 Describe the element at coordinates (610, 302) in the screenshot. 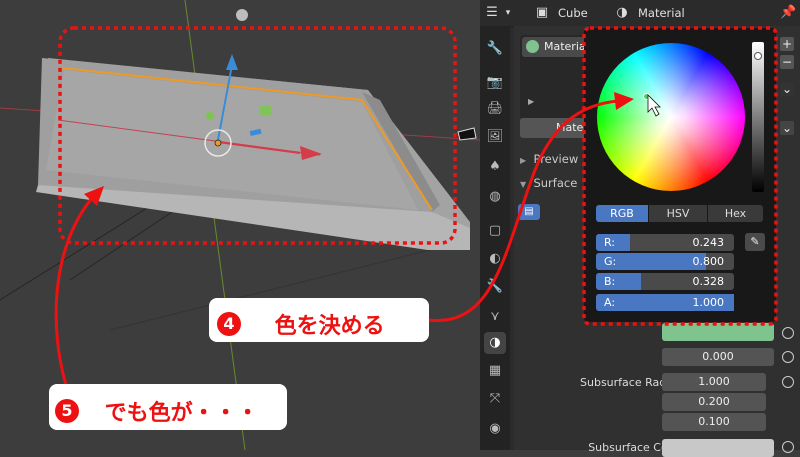

I see `channel-a-label: A:` at that location.